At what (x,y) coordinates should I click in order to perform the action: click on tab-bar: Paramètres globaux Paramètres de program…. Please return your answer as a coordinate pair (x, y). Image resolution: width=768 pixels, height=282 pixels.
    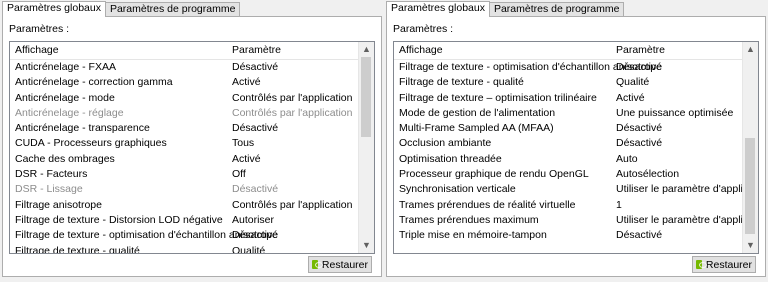
    Looking at the image, I should click on (121, 9).